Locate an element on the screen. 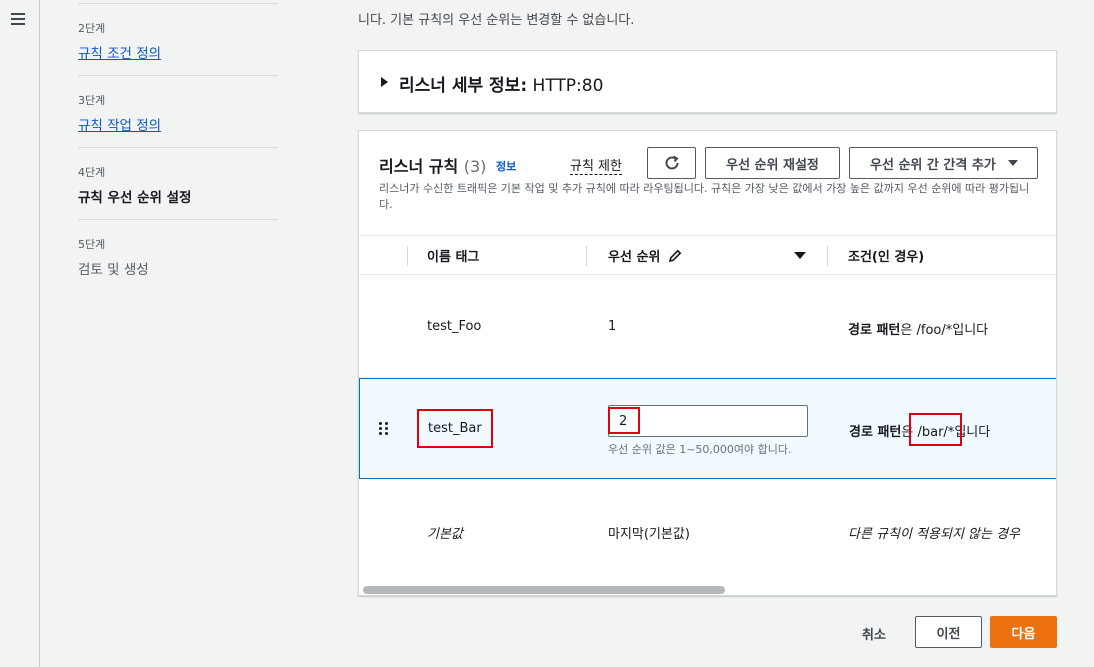  condition-suffix: 입니다 is located at coordinates (970, 330).